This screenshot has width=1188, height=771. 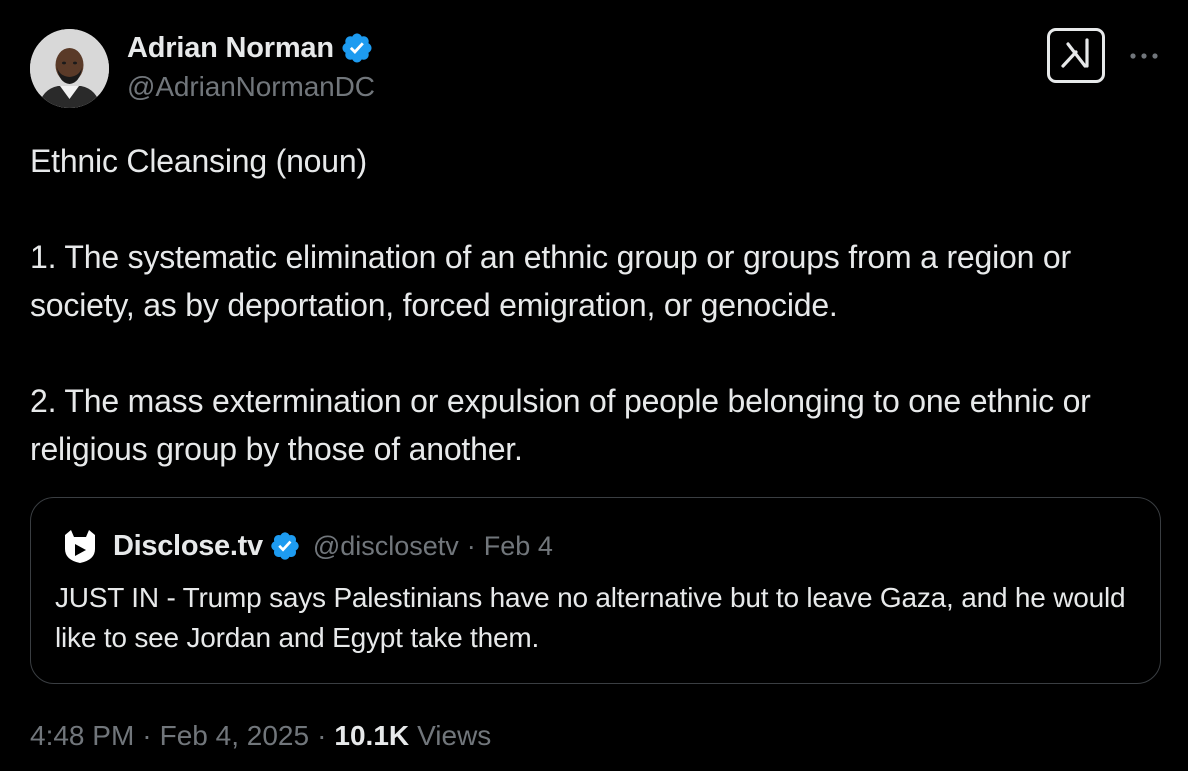 I want to click on tweet-meta: 4:48 PM · Feb 4, 2025 · 10.1K Views, so click(x=260, y=736).